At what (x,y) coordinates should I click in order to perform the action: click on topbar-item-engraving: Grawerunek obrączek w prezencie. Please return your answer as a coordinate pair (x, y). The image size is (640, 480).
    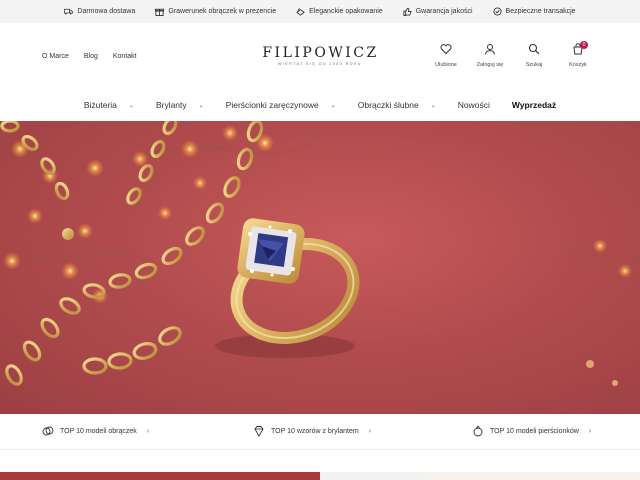
    Looking at the image, I should click on (215, 11).